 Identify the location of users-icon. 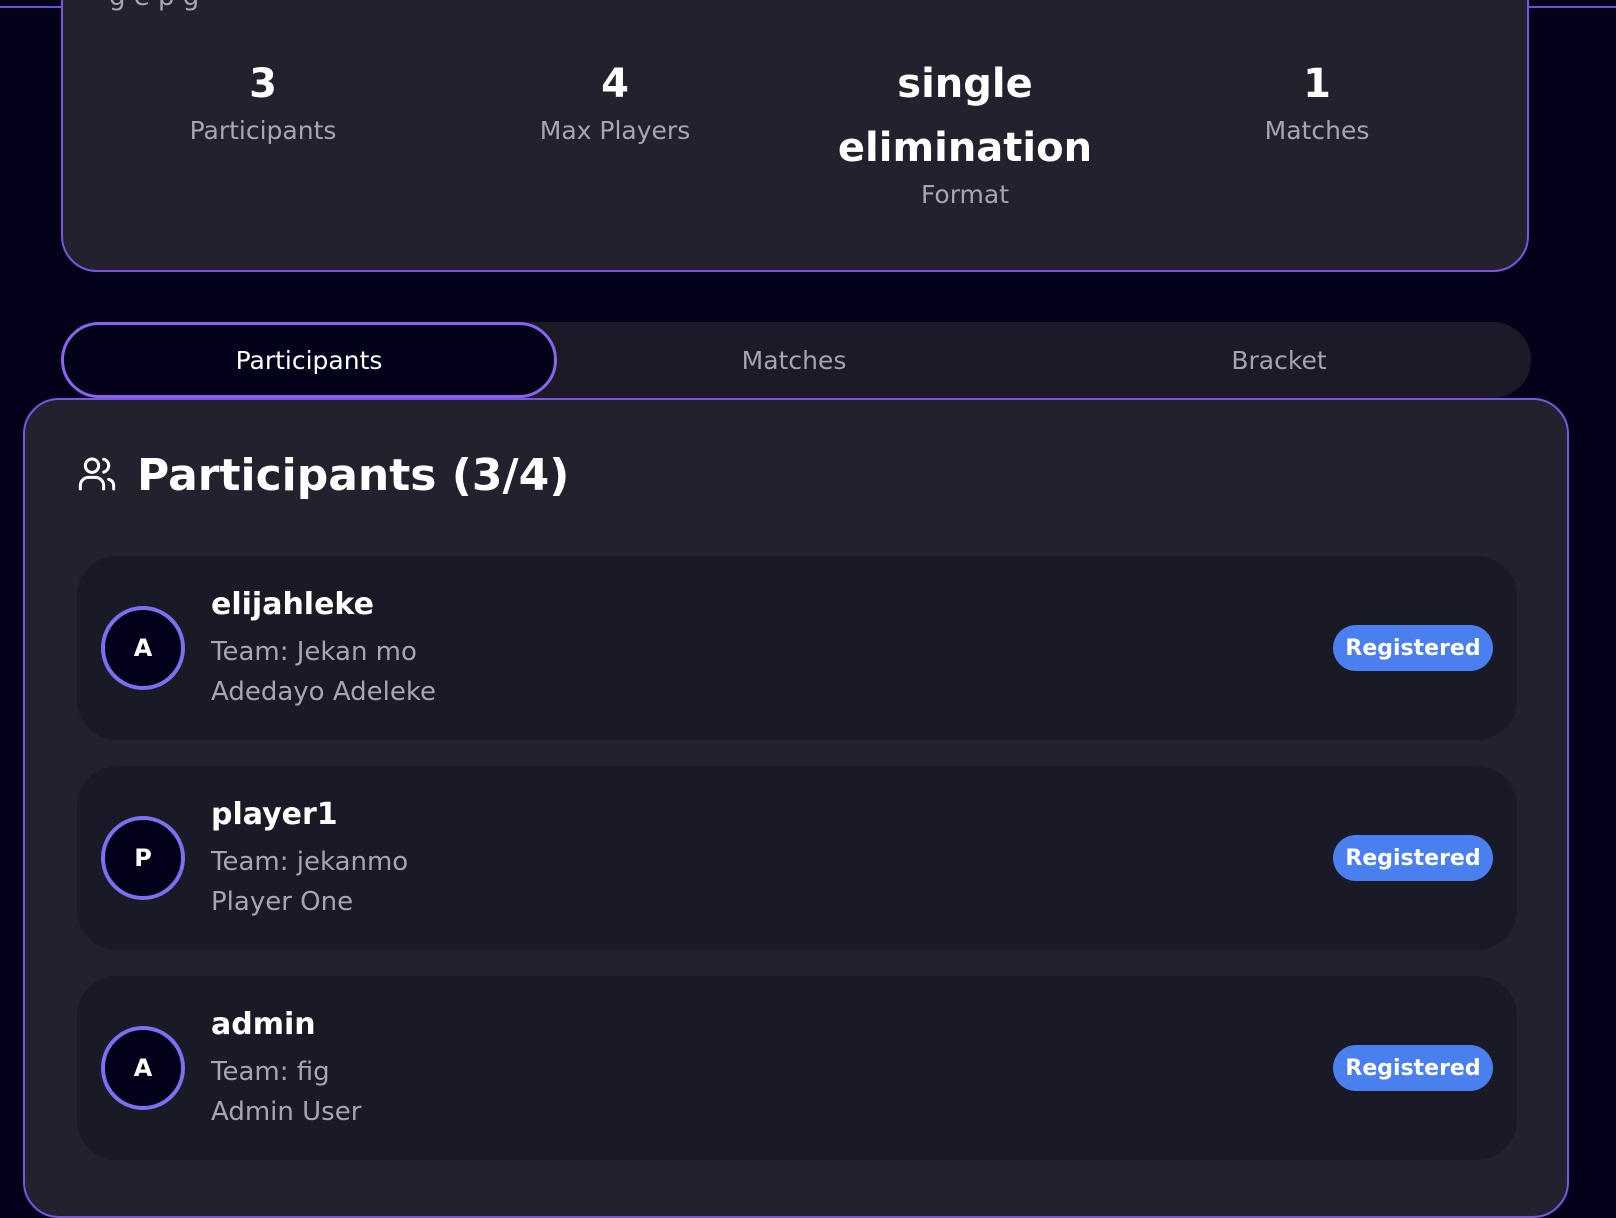
(97, 476).